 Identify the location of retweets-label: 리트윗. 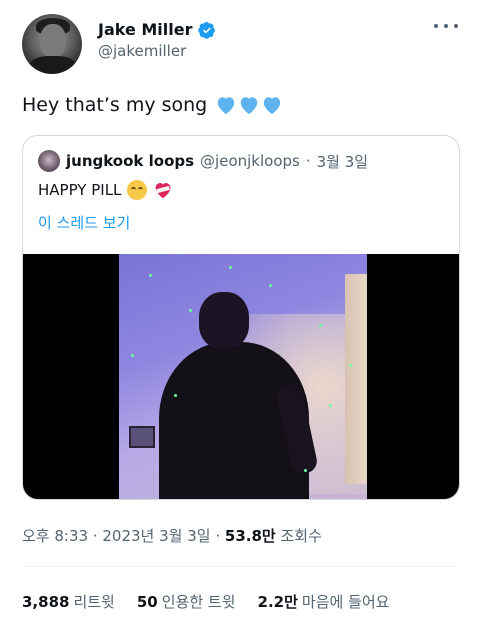
(94, 602).